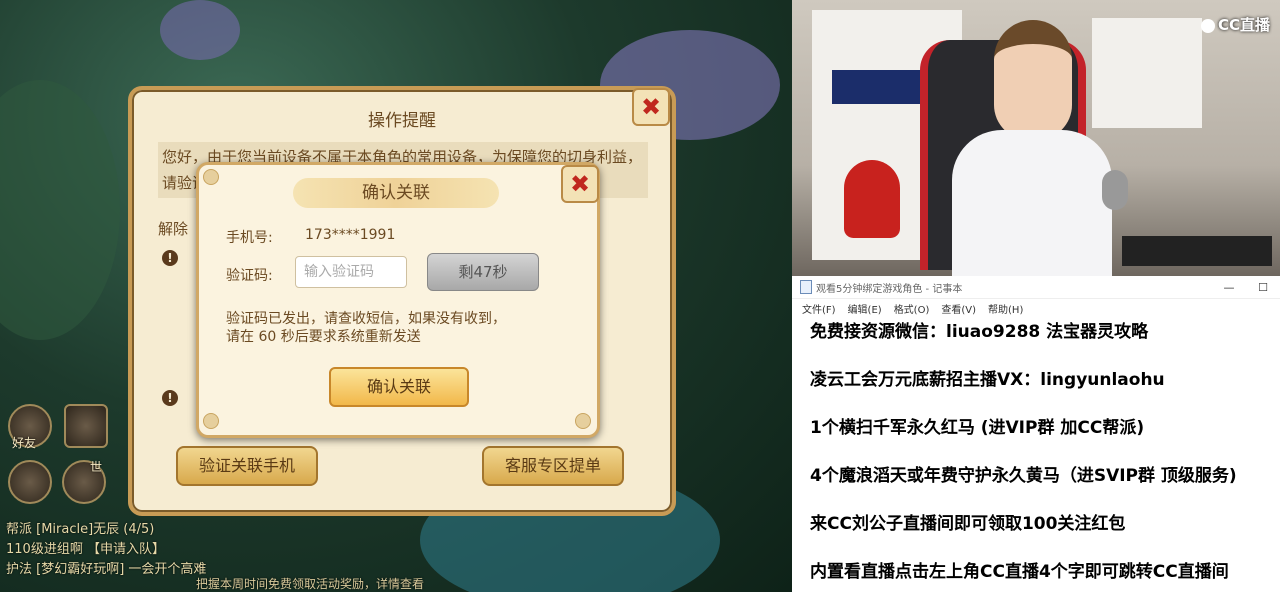 Image resolution: width=1280 pixels, height=592 pixels. I want to click on menu-help: 帮助(H), so click(1005, 308).